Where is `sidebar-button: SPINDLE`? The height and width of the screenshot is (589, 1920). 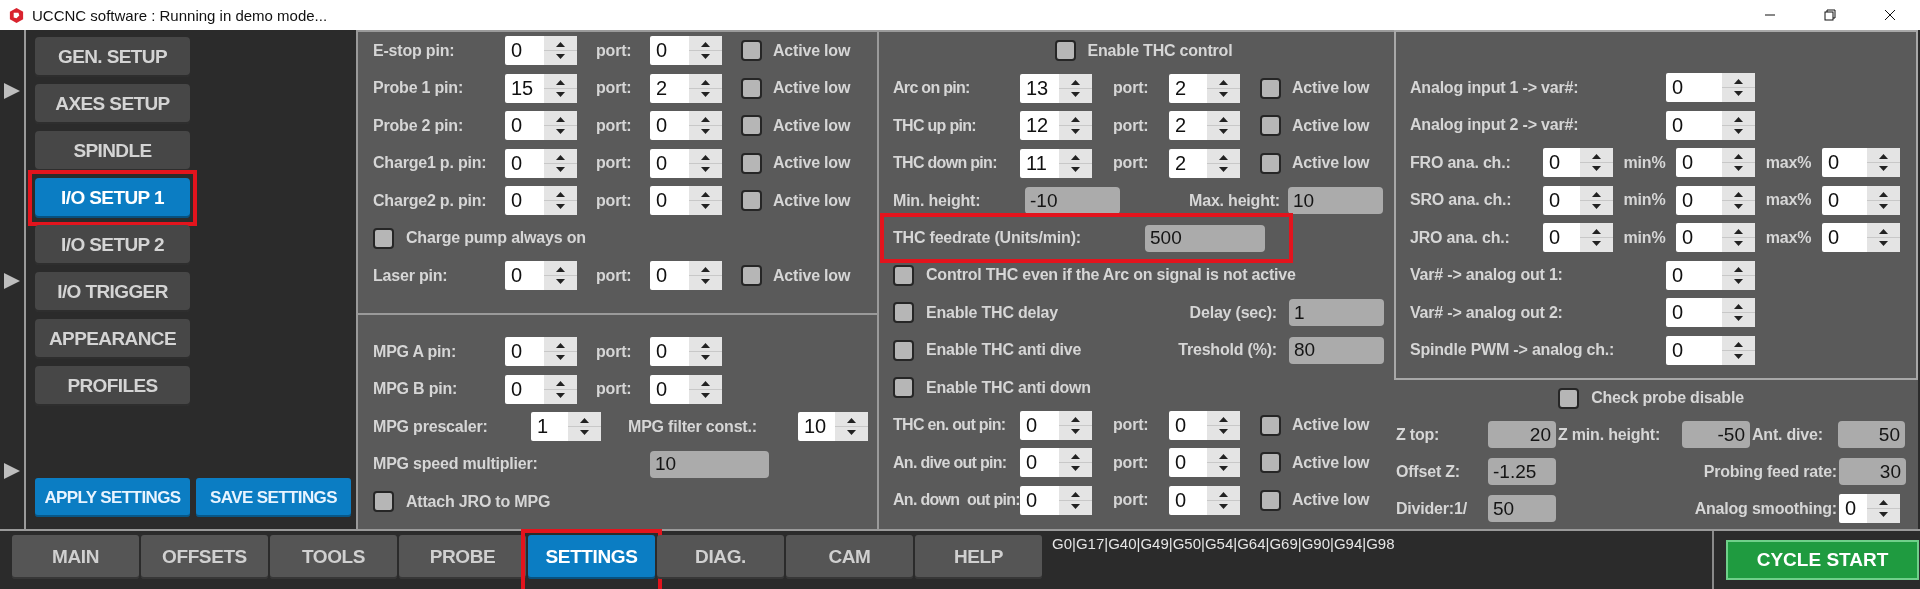 sidebar-button: SPINDLE is located at coordinates (112, 151).